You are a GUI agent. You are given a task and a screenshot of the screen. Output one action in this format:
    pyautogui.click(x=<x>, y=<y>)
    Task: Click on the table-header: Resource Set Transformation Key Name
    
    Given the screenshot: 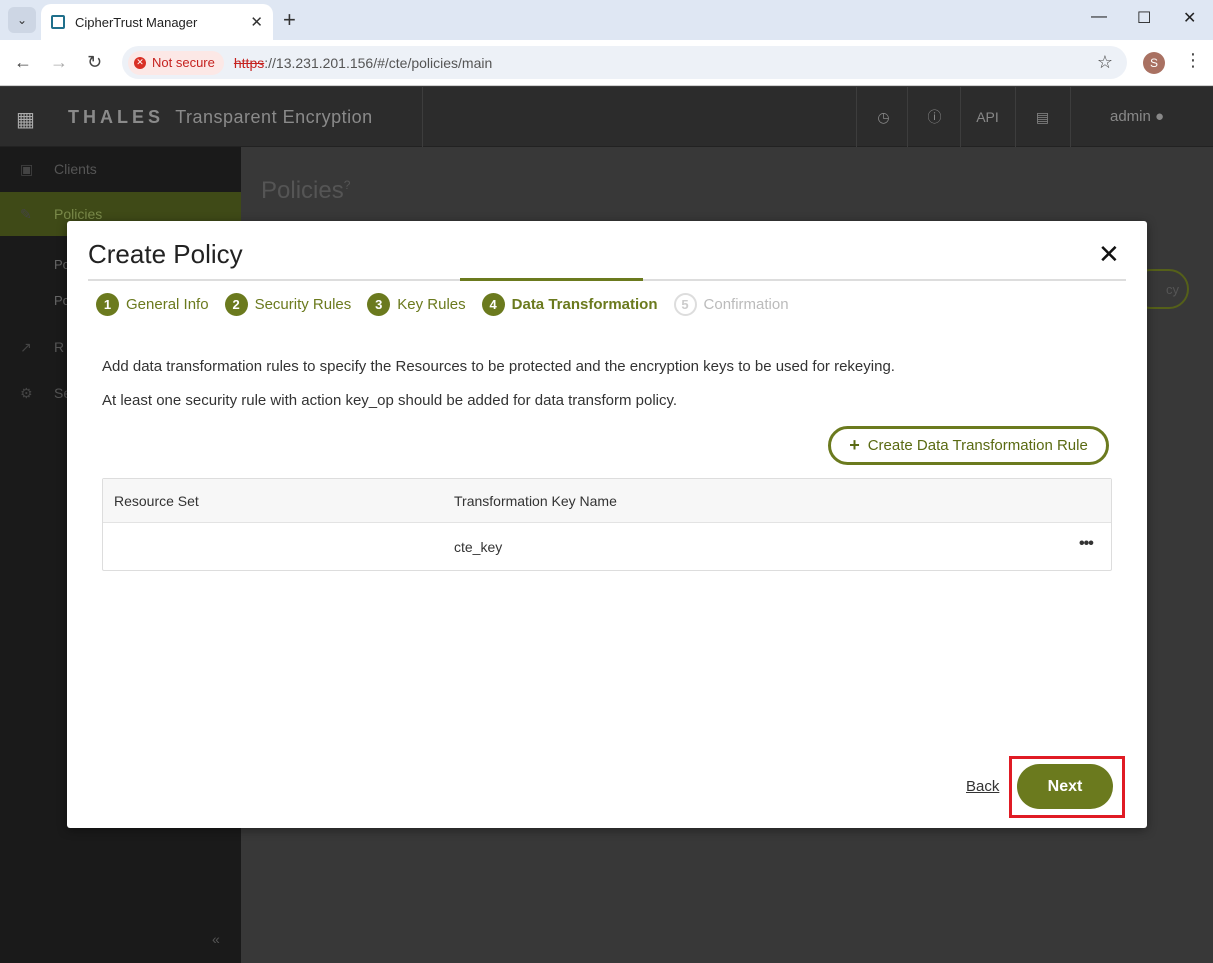 What is the action you would take?
    pyautogui.click(x=607, y=501)
    